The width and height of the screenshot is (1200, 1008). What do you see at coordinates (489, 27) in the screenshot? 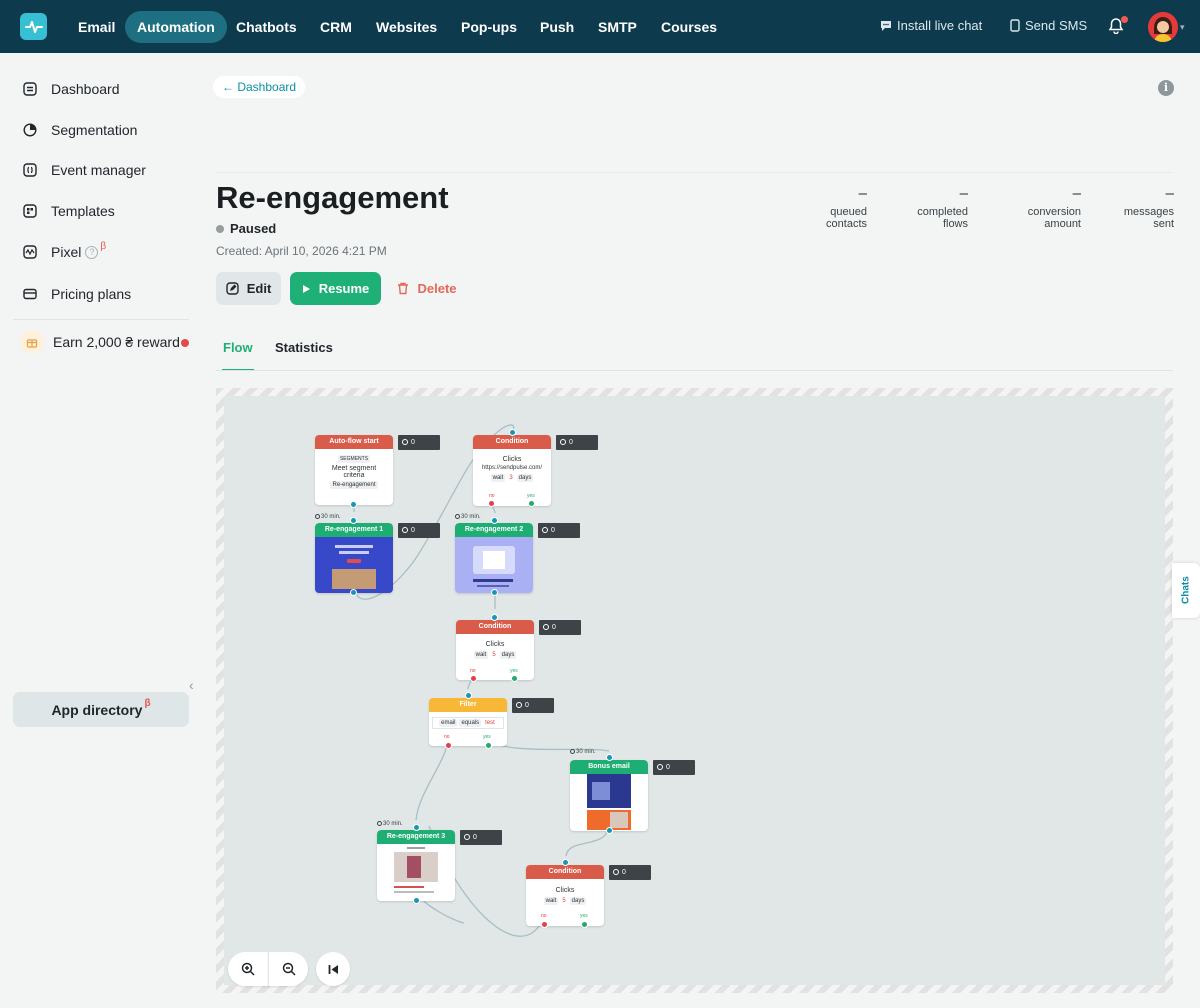
I see `nav-popups: Pop-ups` at bounding box center [489, 27].